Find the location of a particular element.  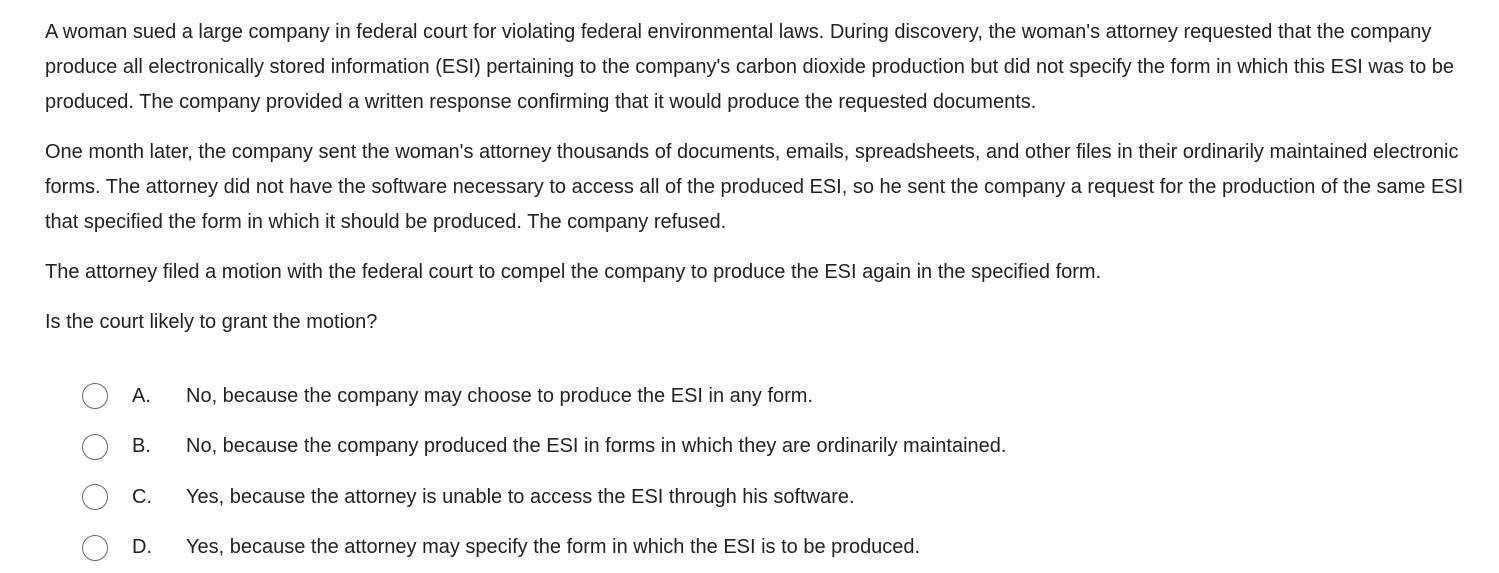

radio-button-a is located at coordinates (95, 396).